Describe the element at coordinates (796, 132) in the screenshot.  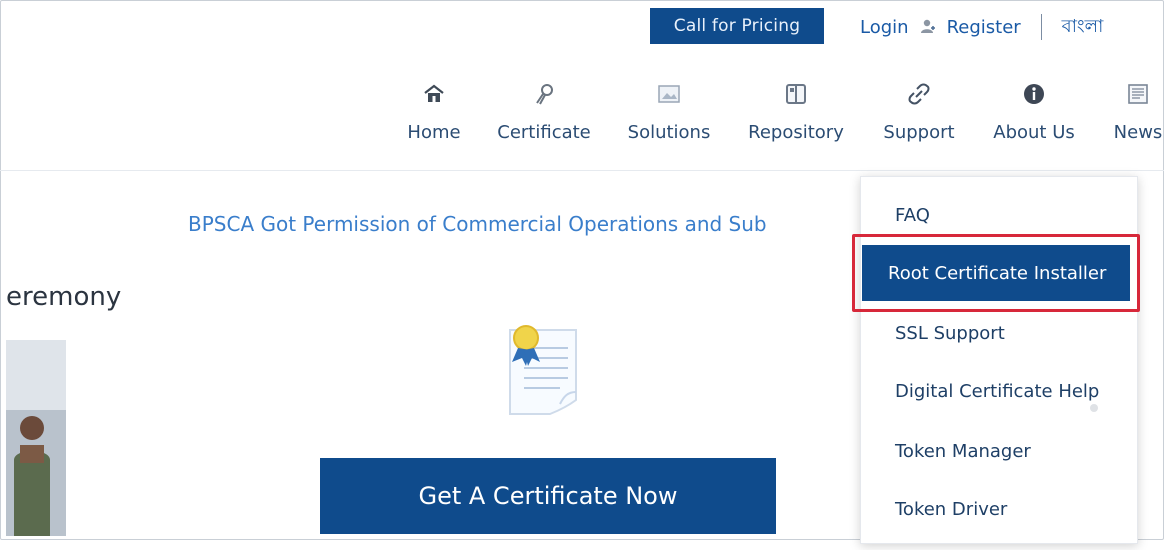
I see `nav-label-repository: Repository` at that location.